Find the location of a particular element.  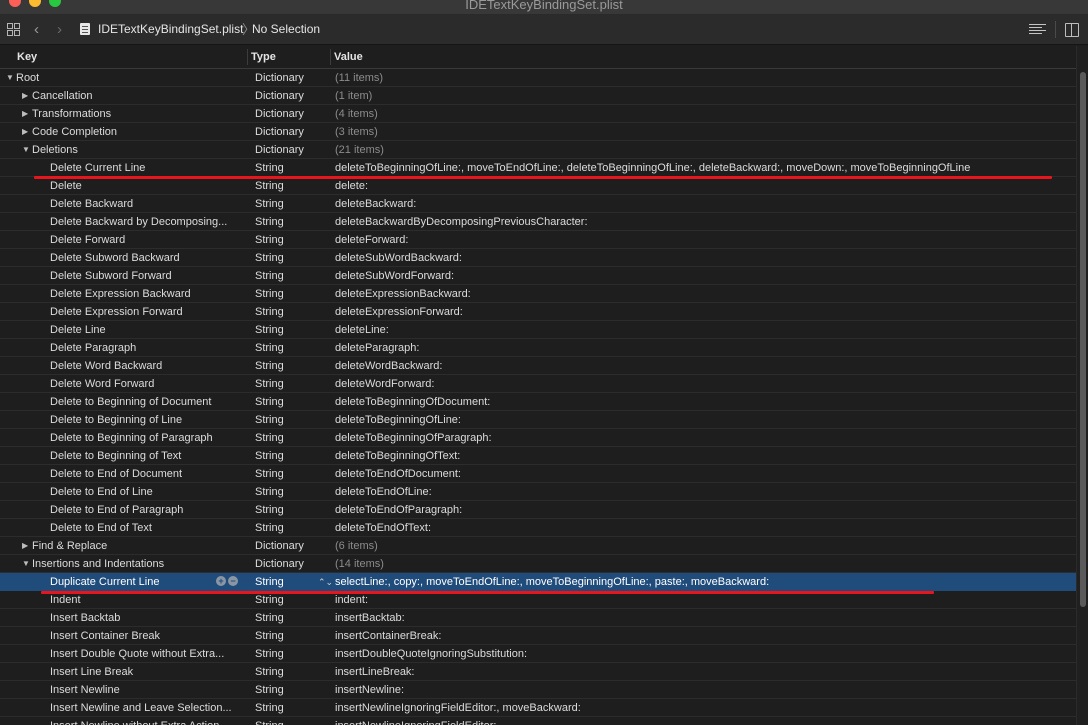

key-cell: ▼ Root is located at coordinates (125, 78).